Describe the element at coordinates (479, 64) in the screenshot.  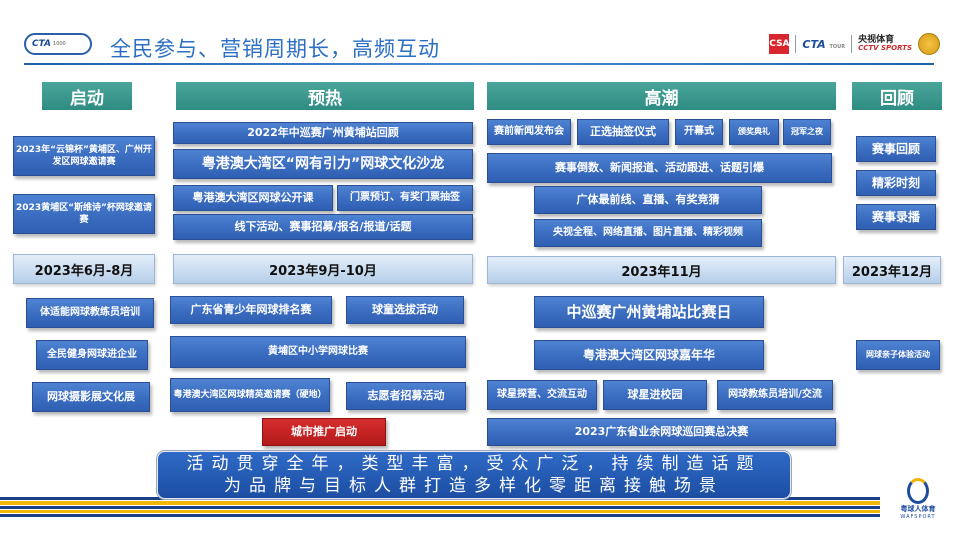
I see `header-divider` at that location.